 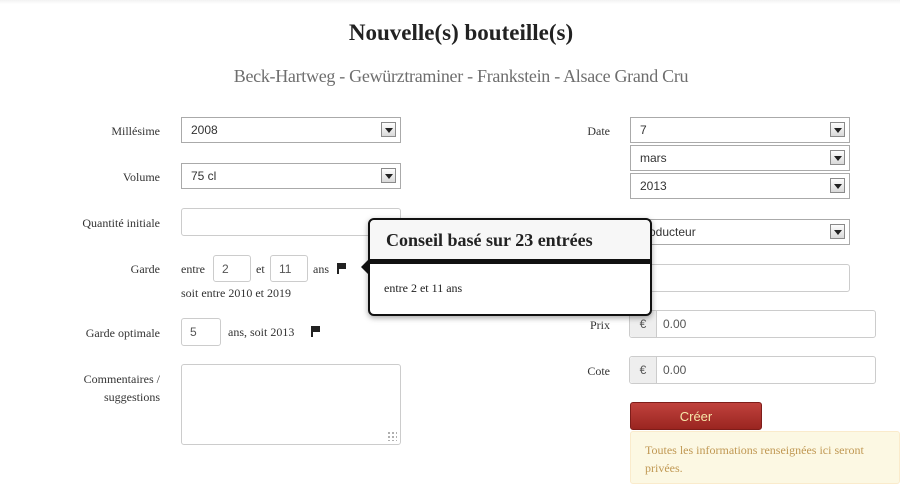 I want to click on comments-label-line2: suggestions, so click(x=131, y=397).